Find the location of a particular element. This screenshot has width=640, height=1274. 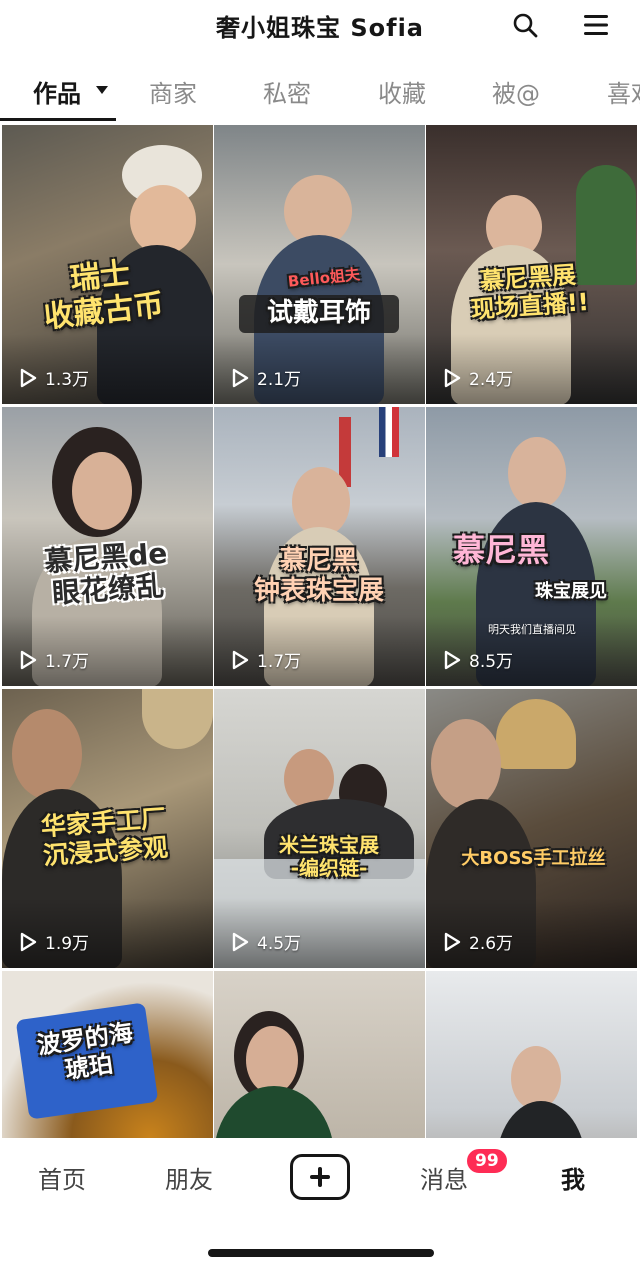

video-tile: 波罗的海 琥珀 is located at coordinates (107, 1054).